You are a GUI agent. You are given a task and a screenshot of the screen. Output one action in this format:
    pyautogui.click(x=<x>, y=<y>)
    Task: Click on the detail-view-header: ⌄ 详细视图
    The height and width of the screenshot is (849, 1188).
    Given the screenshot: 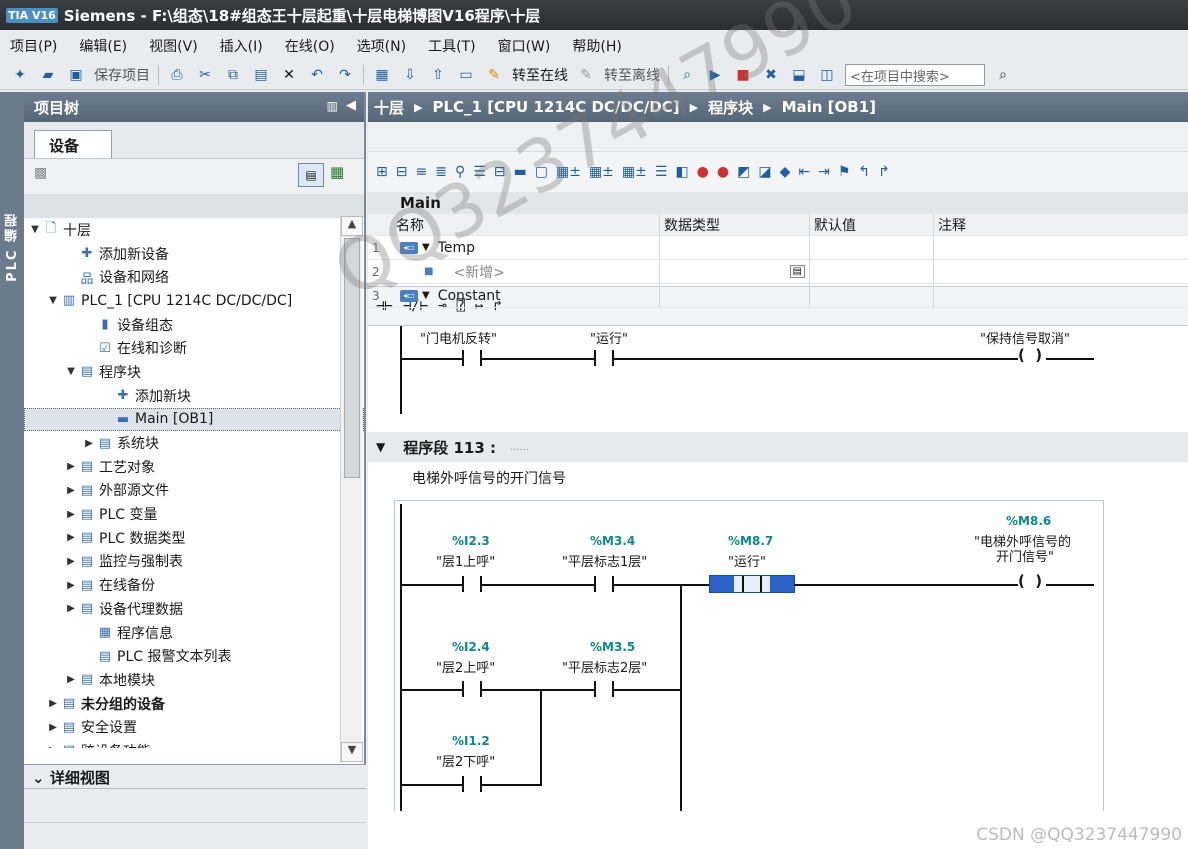 What is the action you would take?
    pyautogui.click(x=195, y=777)
    